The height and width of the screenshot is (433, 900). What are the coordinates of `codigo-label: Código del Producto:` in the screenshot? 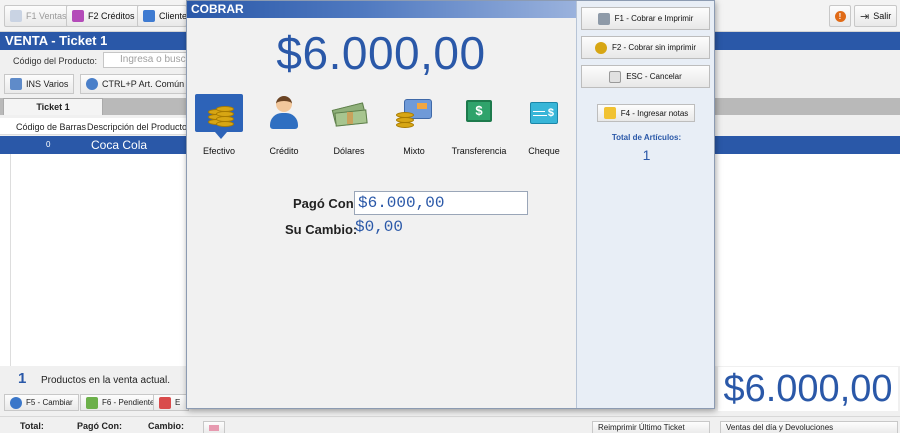 It's located at (55, 61).